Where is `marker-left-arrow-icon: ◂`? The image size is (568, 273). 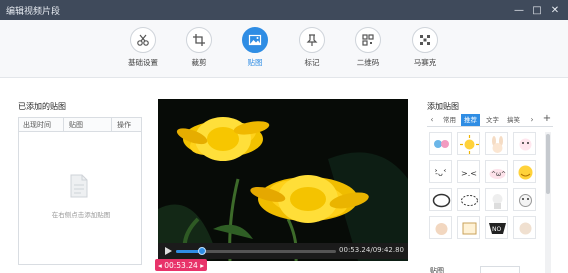
marker-left-arrow-icon: ◂ is located at coordinates (160, 265).